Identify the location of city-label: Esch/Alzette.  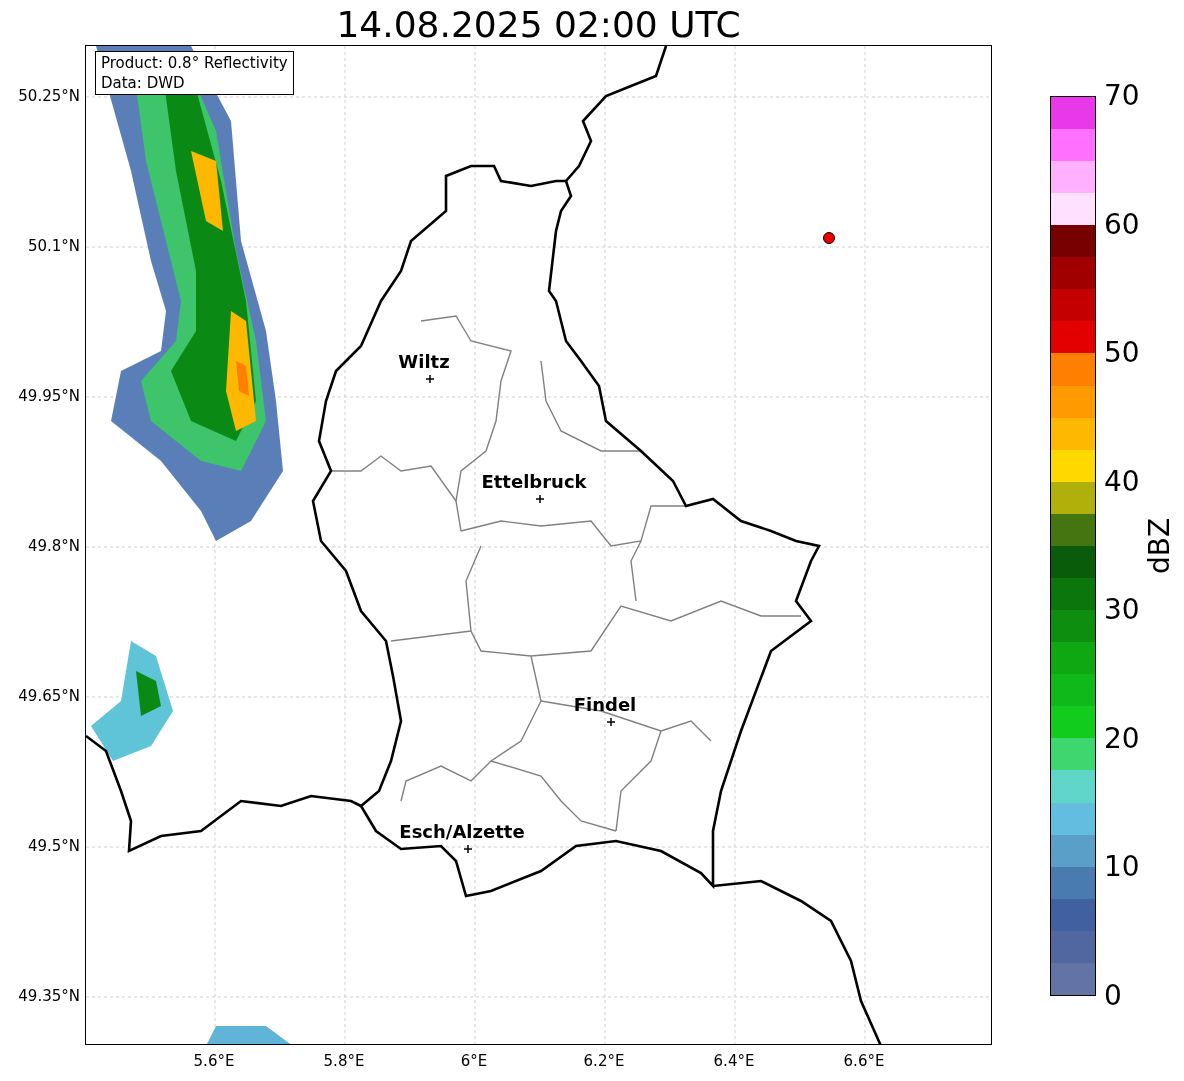
(462, 832).